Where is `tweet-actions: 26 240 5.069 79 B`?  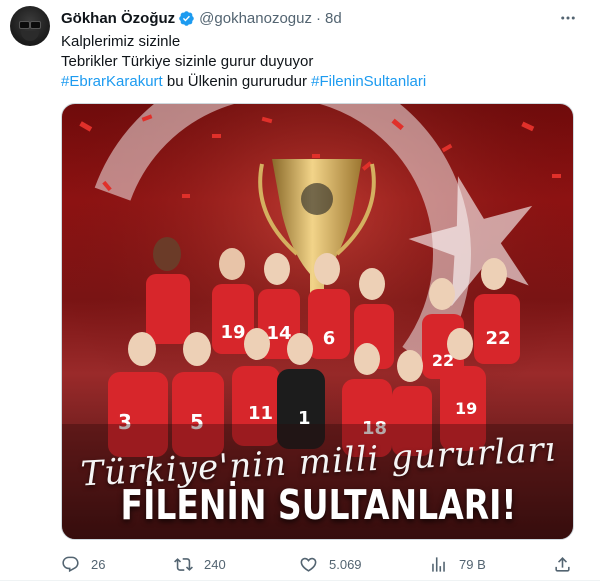
tweet-actions: 26 240 5.069 79 B is located at coordinates (321, 564).